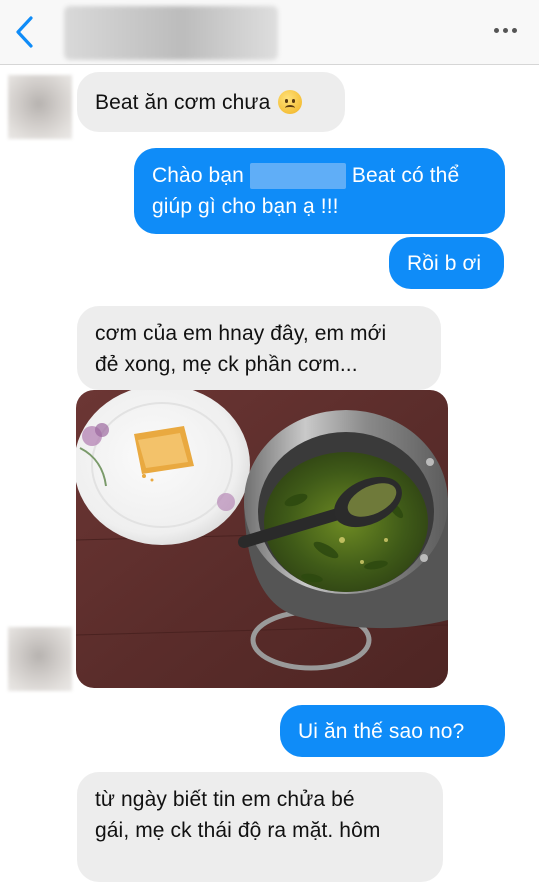  I want to click on message-text: Ui ăn thế sao no?, so click(381, 731).